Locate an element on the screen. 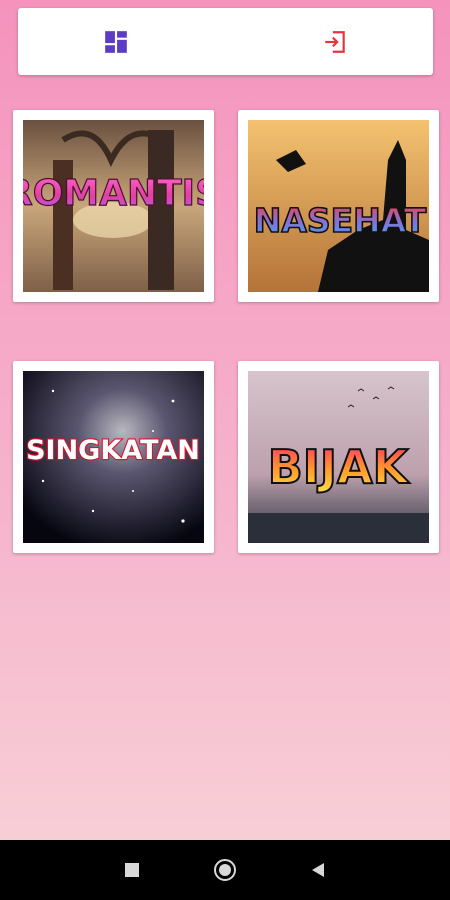 The width and height of the screenshot is (450, 900). singkatan-thumbnail: SINGKATAN is located at coordinates (113, 457).